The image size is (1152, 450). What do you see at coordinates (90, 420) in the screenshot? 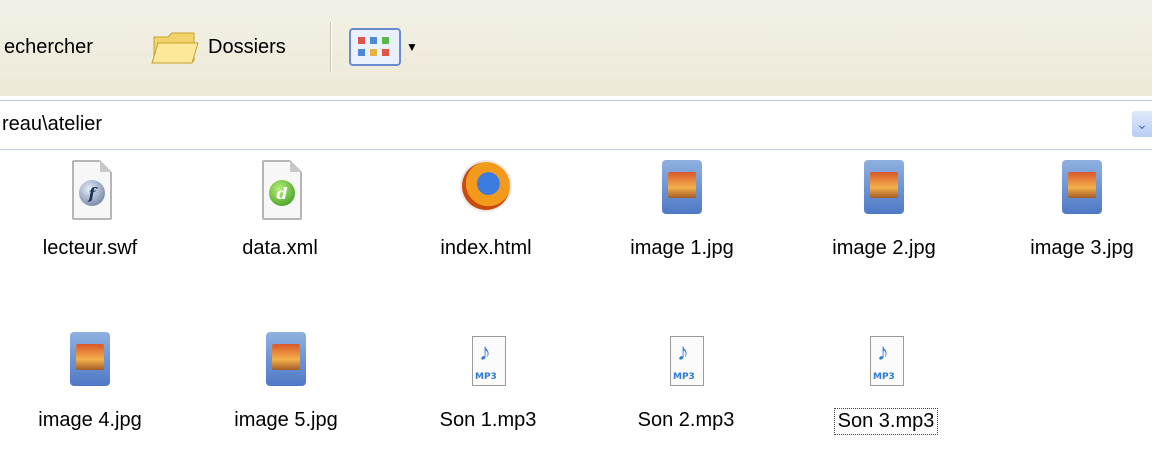
I see `file-name: image 4.jpg` at bounding box center [90, 420].